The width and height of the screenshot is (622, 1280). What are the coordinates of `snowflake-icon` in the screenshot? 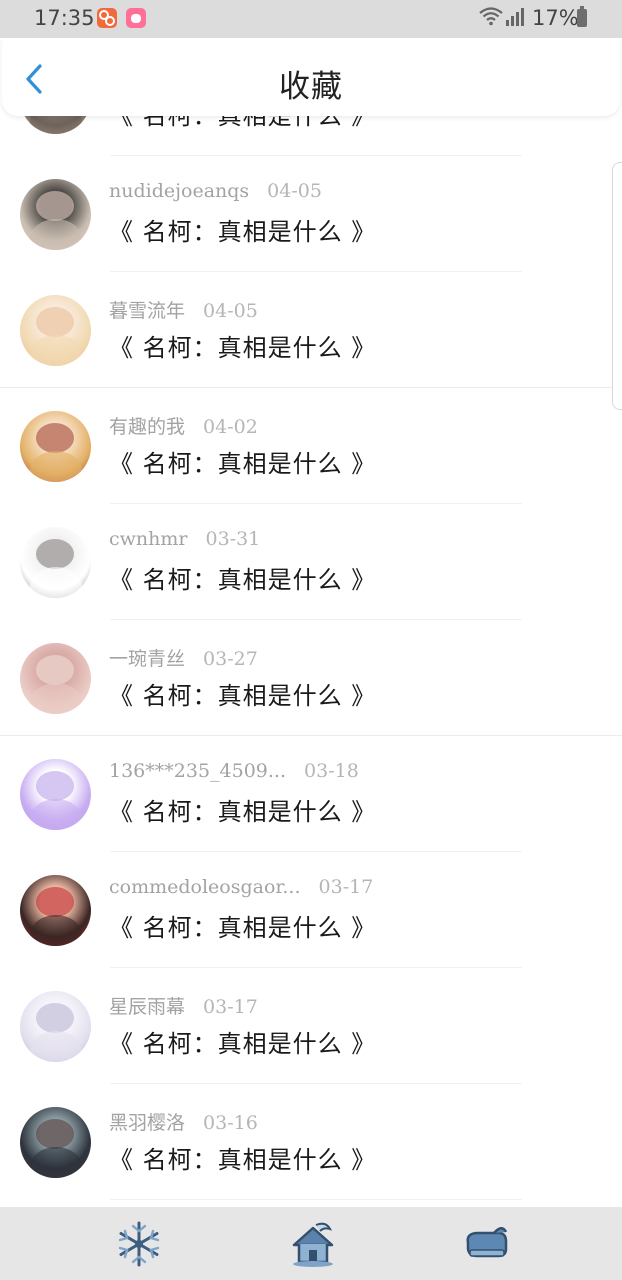 It's located at (139, 1244).